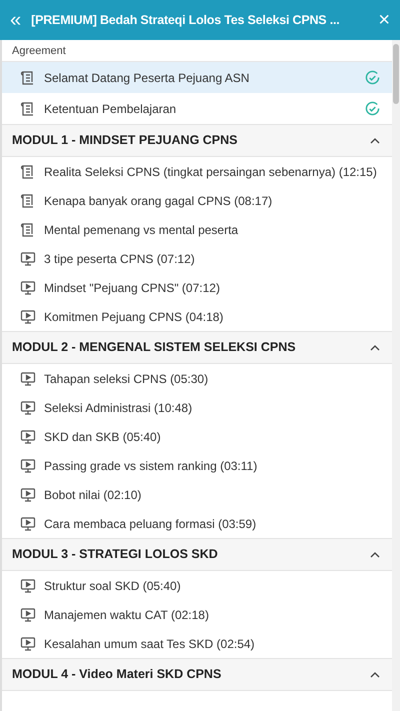 The image size is (400, 711). I want to click on module-header: MODUL 4 - Video Materi SKD CPNS, so click(197, 674).